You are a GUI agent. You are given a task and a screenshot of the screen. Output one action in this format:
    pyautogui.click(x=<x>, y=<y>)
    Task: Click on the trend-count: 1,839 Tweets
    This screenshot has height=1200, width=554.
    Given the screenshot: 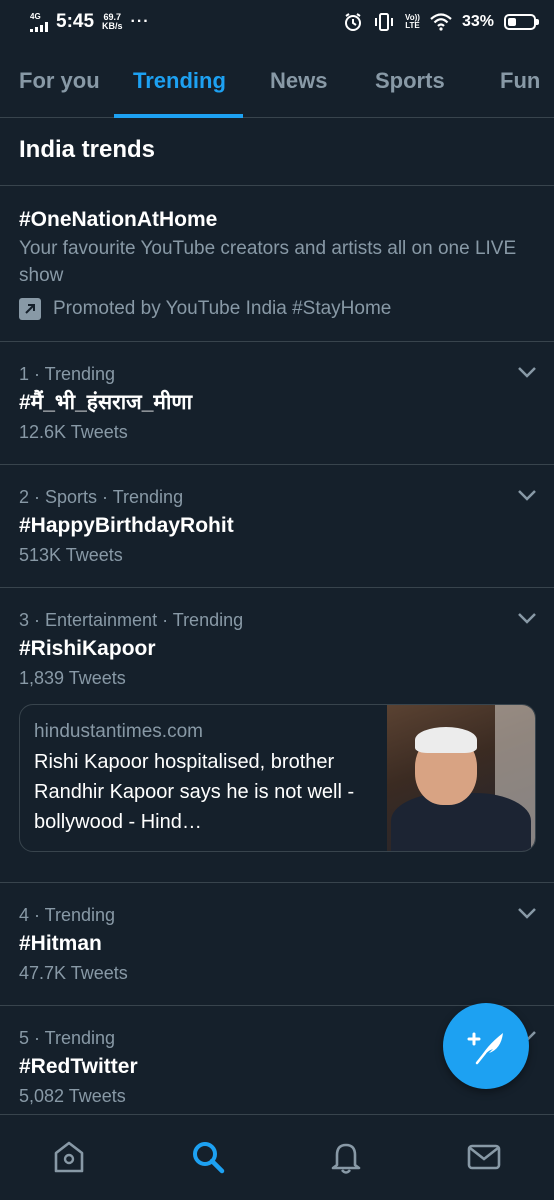 What is the action you would take?
    pyautogui.click(x=72, y=678)
    